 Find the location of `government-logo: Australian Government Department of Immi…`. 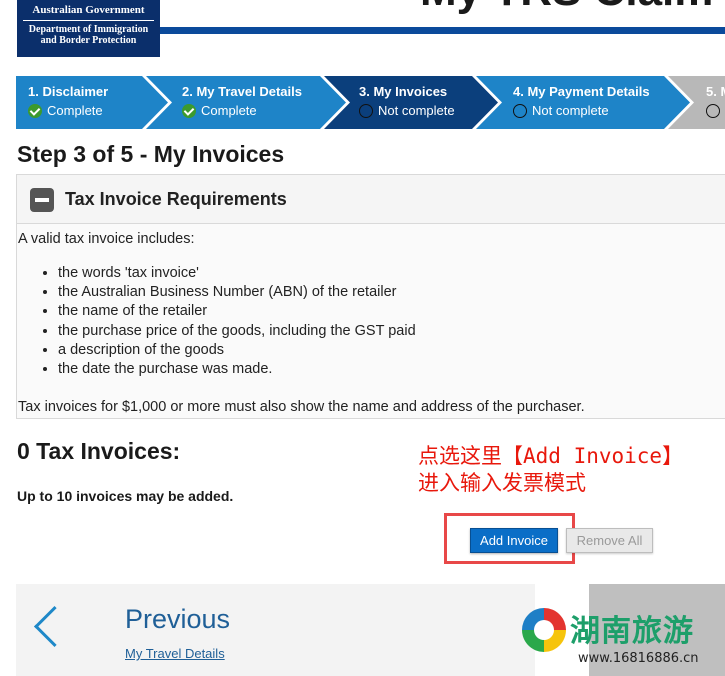

government-logo: Australian Government Department of Immi… is located at coordinates (88, 28).